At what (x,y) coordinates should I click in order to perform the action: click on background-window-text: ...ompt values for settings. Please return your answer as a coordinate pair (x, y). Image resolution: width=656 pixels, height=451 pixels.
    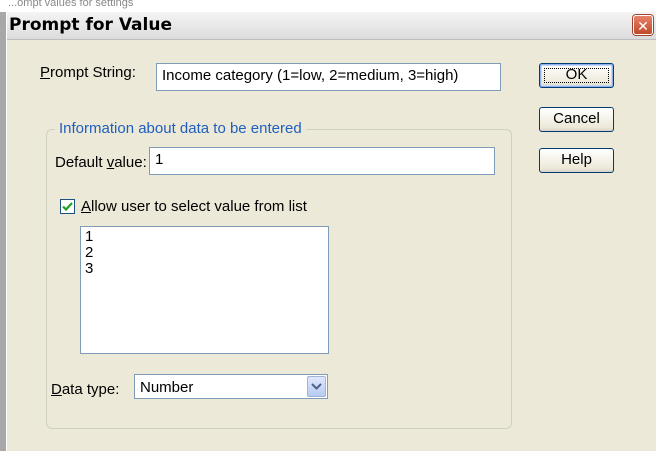
    Looking at the image, I should click on (71, 4).